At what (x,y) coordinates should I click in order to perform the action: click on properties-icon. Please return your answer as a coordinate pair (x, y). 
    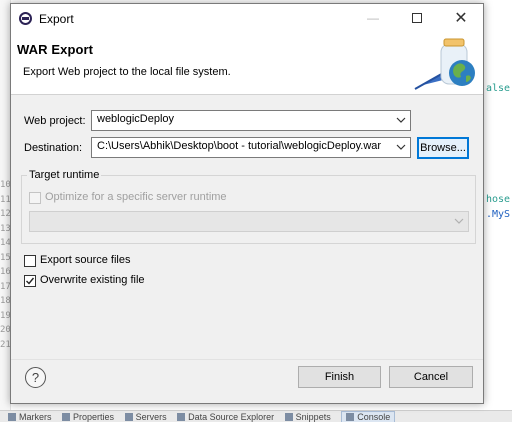
    Looking at the image, I should click on (66, 417).